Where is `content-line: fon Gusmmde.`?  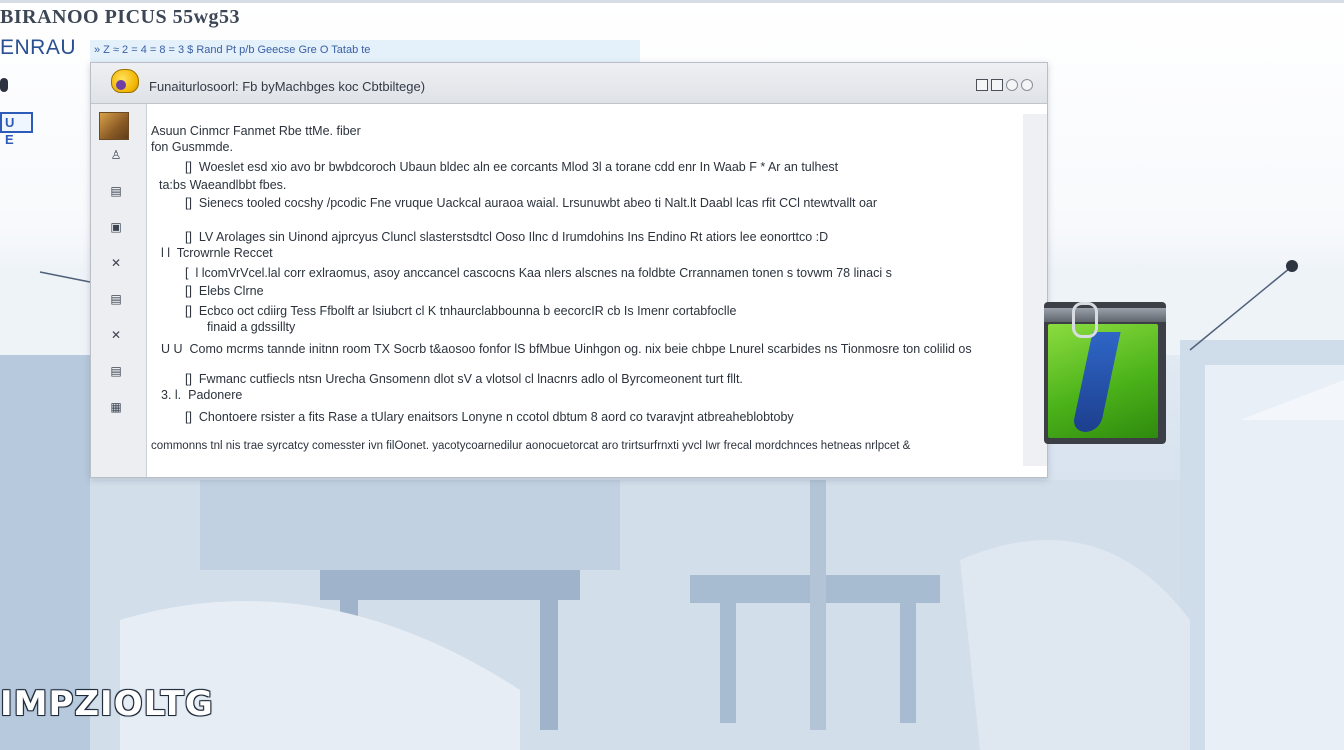
content-line: fon Gusmmde. is located at coordinates (192, 147).